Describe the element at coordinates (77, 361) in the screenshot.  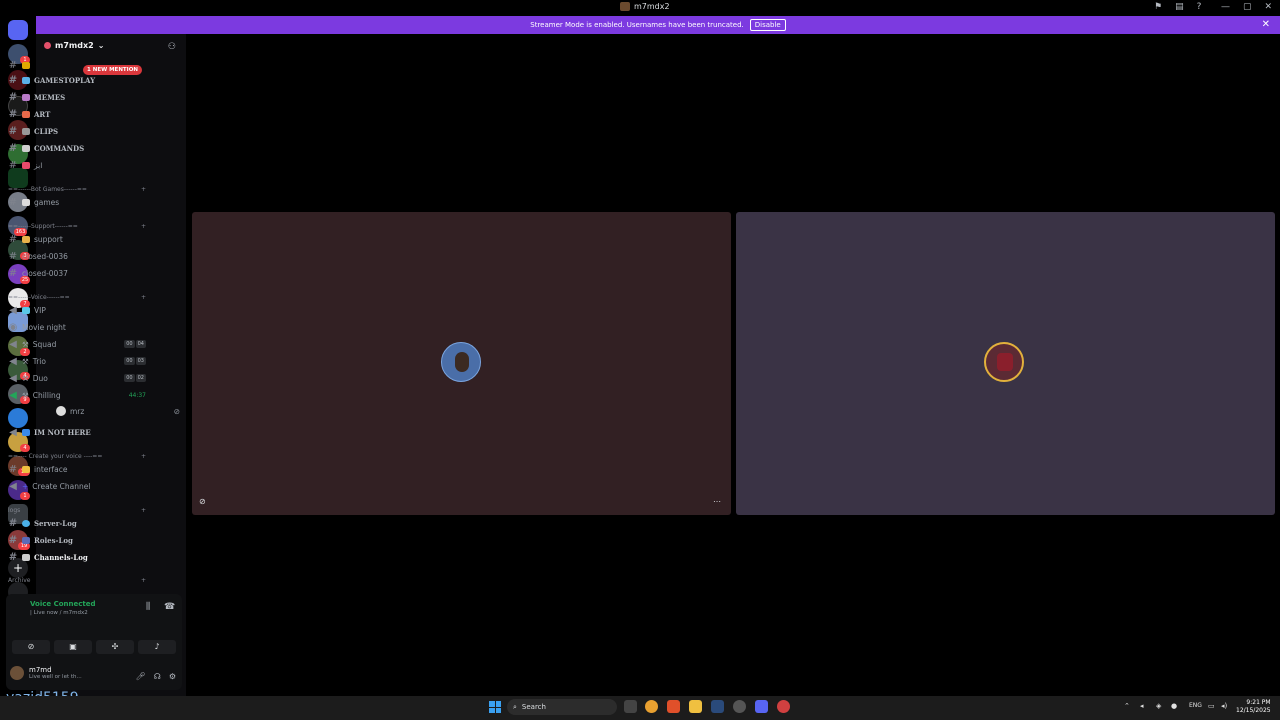
I see `voice-channel-item: ◀ ⚒ Trio 00 03` at that location.